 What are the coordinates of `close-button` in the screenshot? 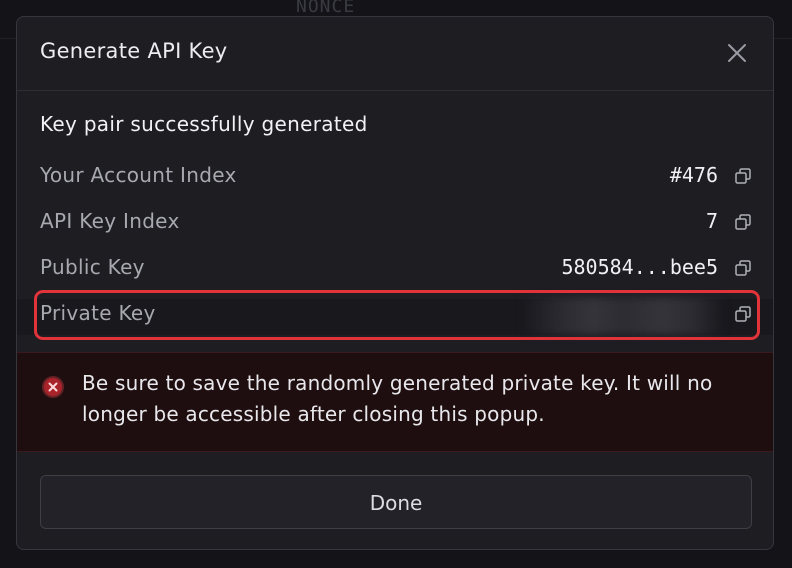 It's located at (737, 53).